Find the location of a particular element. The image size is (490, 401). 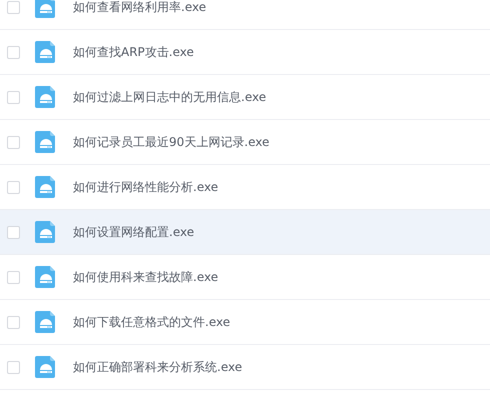

file-row: 如何设置网络配置.exe is located at coordinates (245, 232).